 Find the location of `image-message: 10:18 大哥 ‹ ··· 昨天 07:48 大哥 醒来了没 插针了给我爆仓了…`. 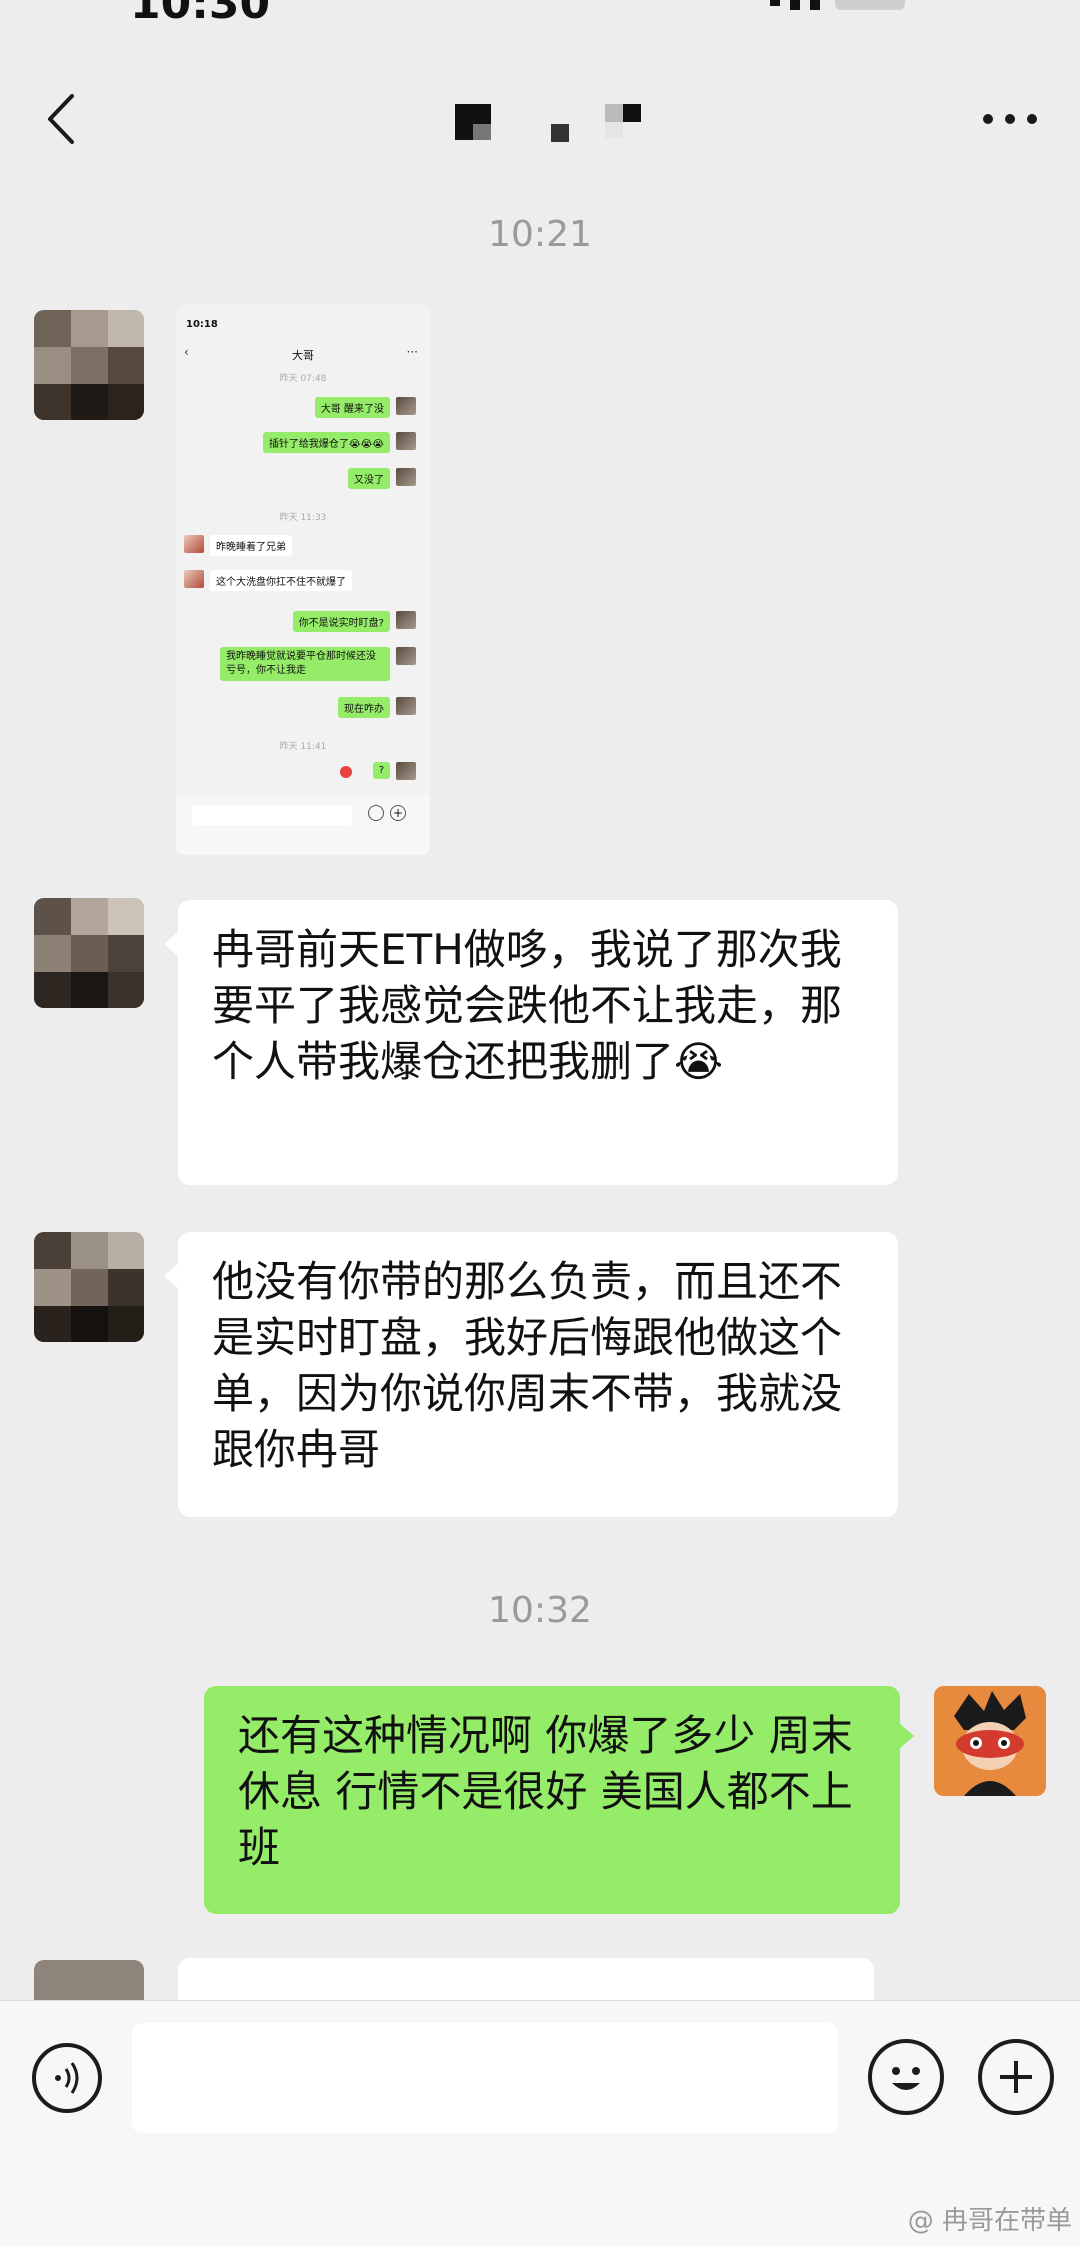

image-message: 10:18 大哥 ‹ ··· 昨天 07:48 大哥 醒来了没 插针了给我爆仓了… is located at coordinates (303, 580).